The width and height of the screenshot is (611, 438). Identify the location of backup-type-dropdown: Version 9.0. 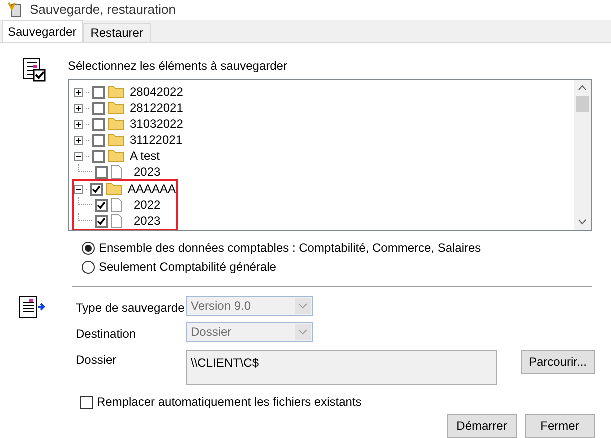
(249, 306).